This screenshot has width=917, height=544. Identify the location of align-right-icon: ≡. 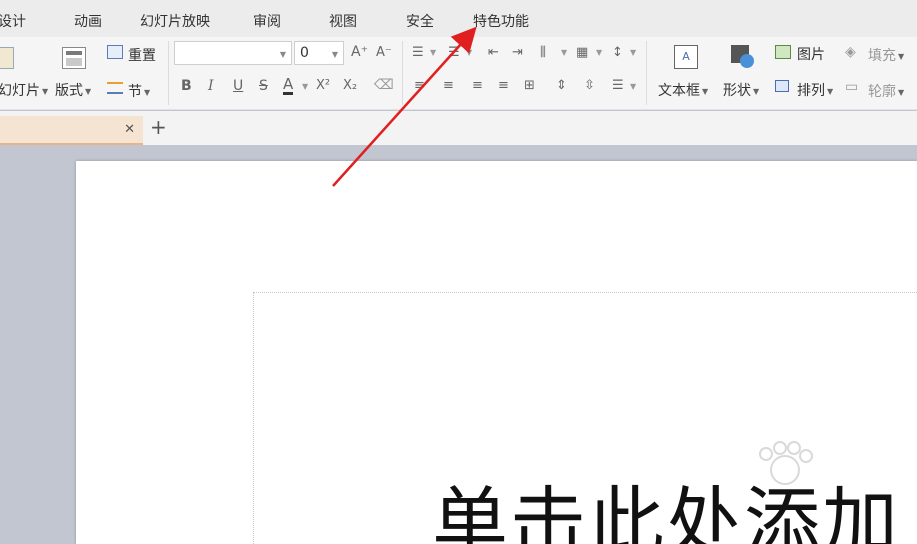
(477, 85).